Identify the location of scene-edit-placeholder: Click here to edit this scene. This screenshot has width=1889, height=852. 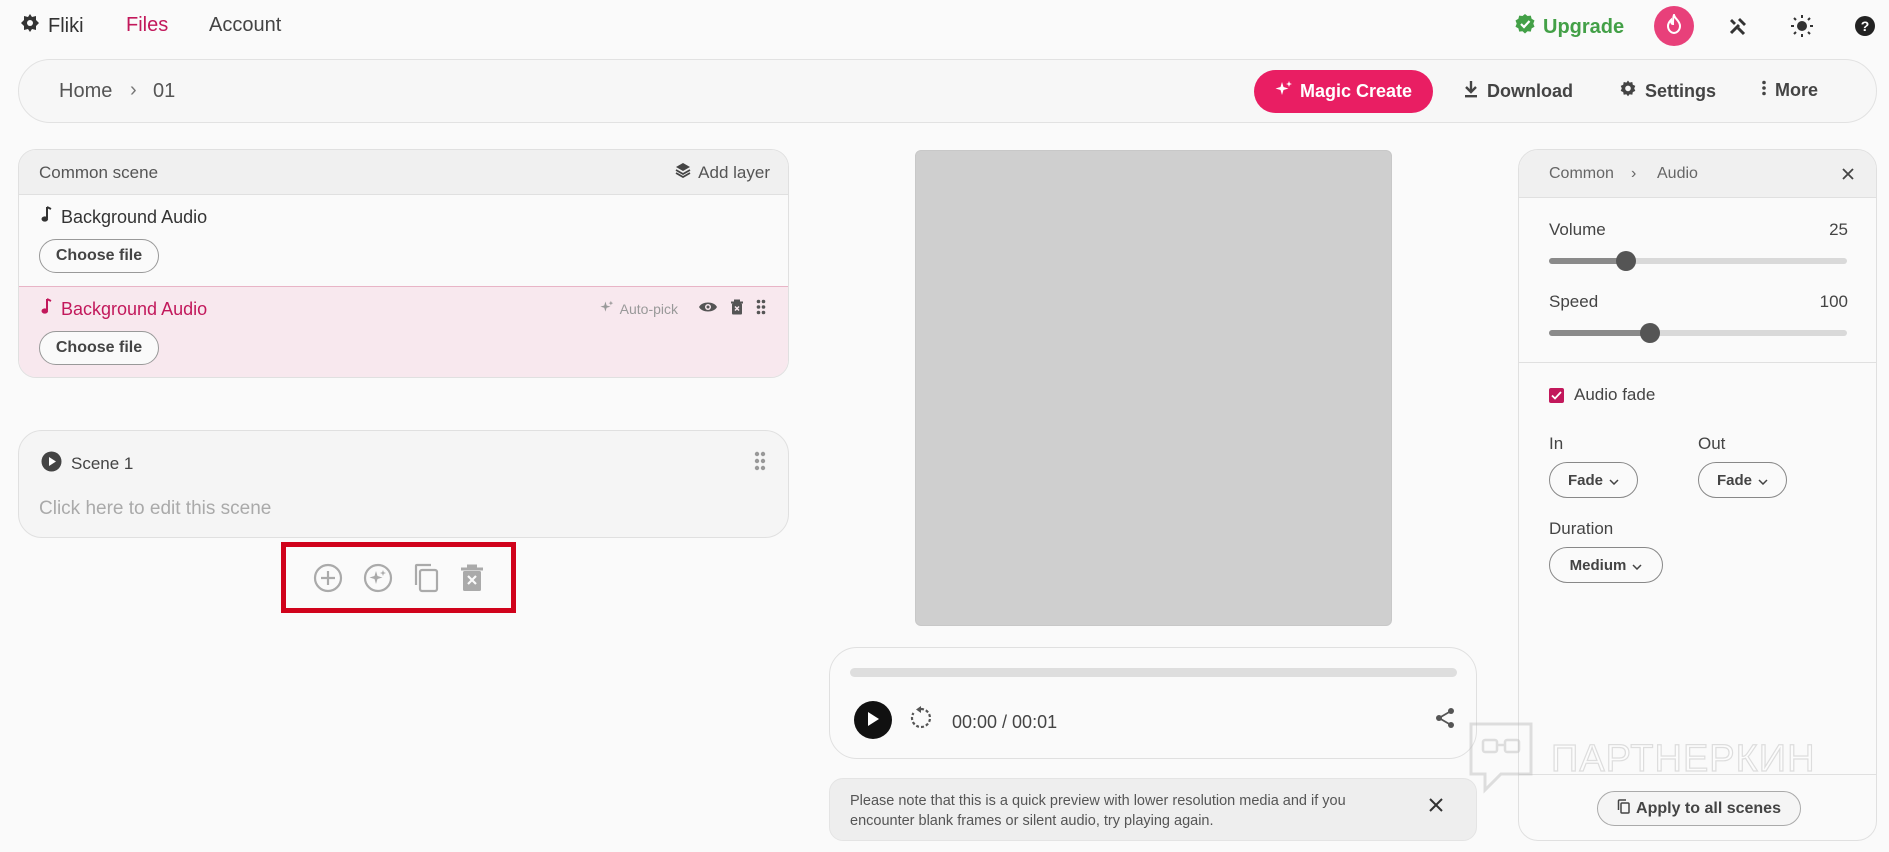
(155, 509).